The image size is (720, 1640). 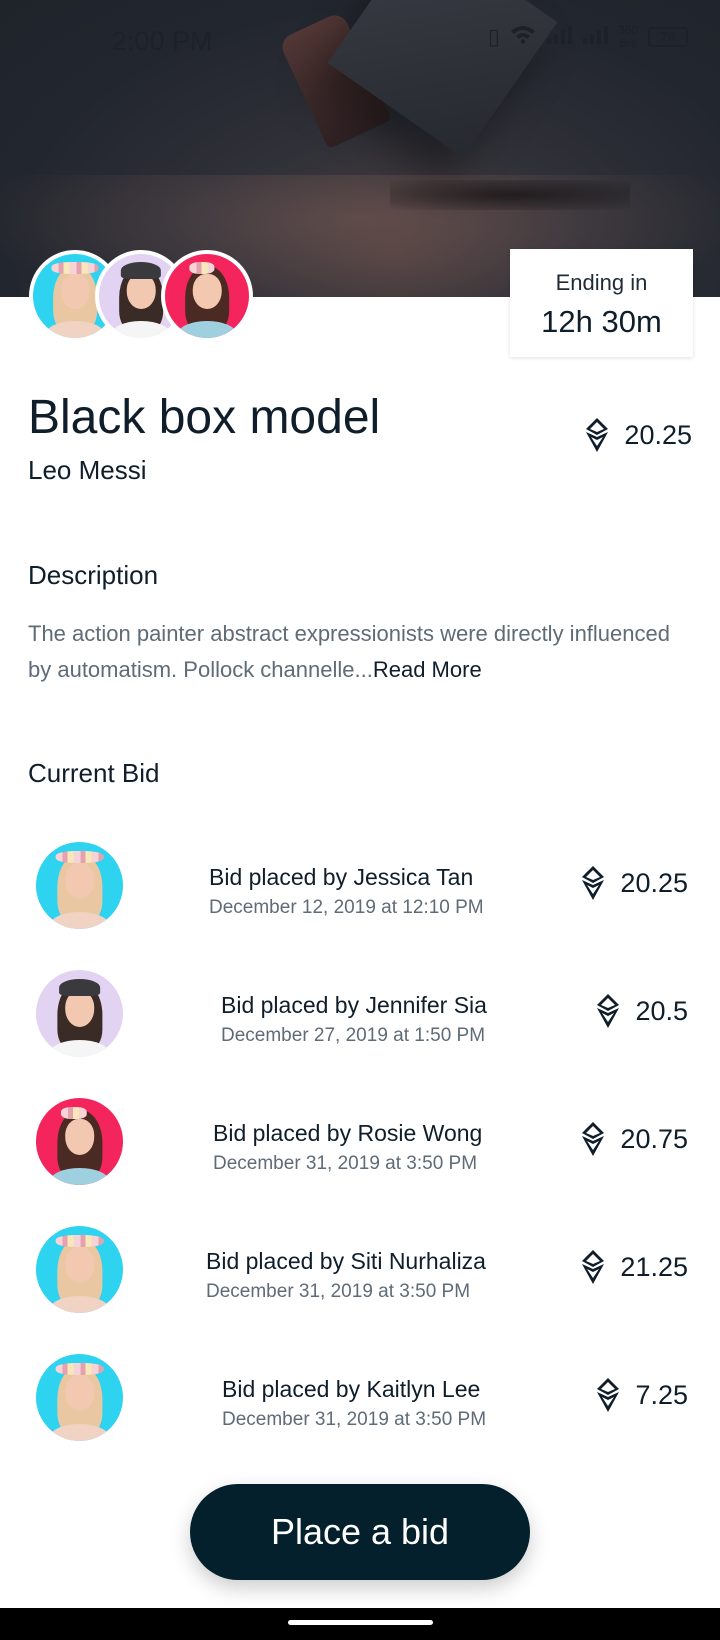 I want to click on description-heading: Description, so click(x=93, y=575).